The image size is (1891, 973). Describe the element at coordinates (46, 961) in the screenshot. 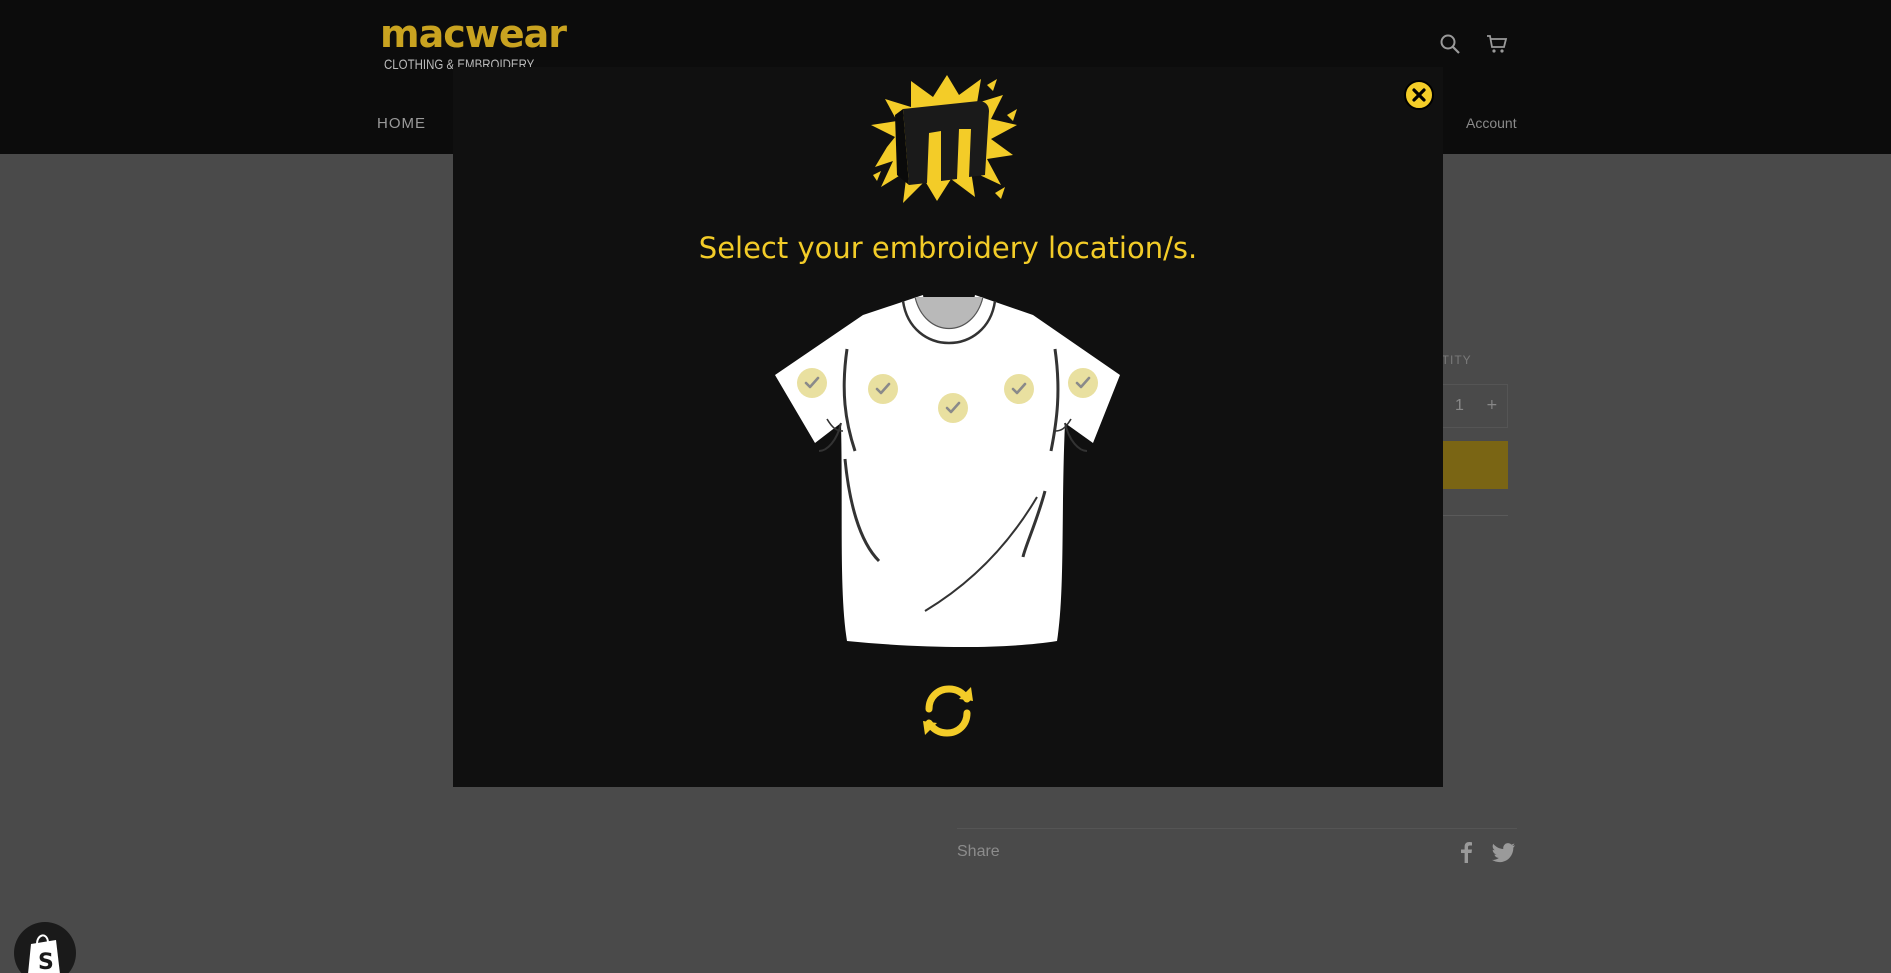

I see `svg-text: S` at that location.